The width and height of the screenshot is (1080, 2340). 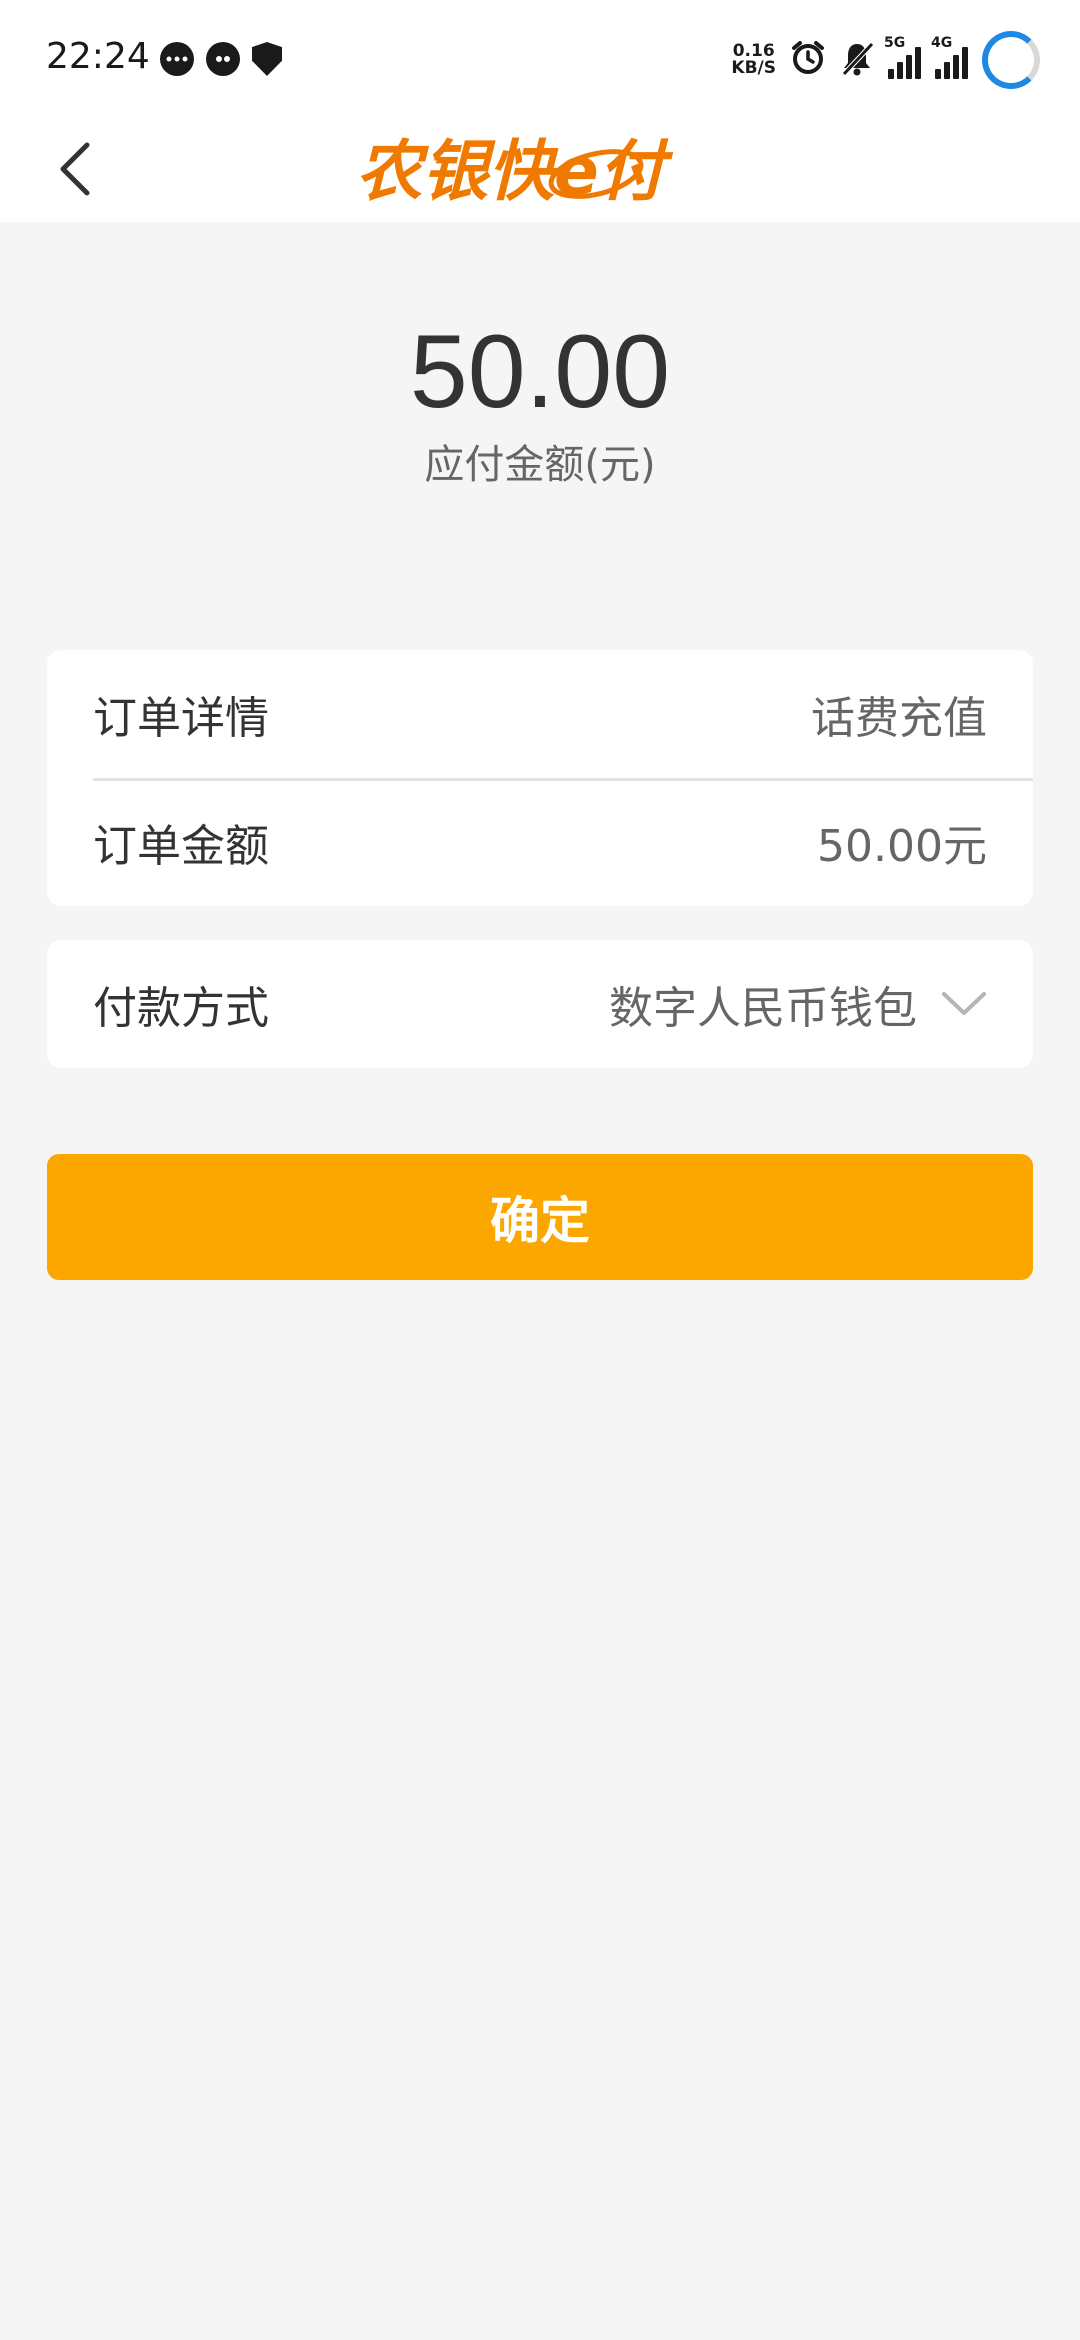 I want to click on yuan-shield-icon, so click(x=267, y=59).